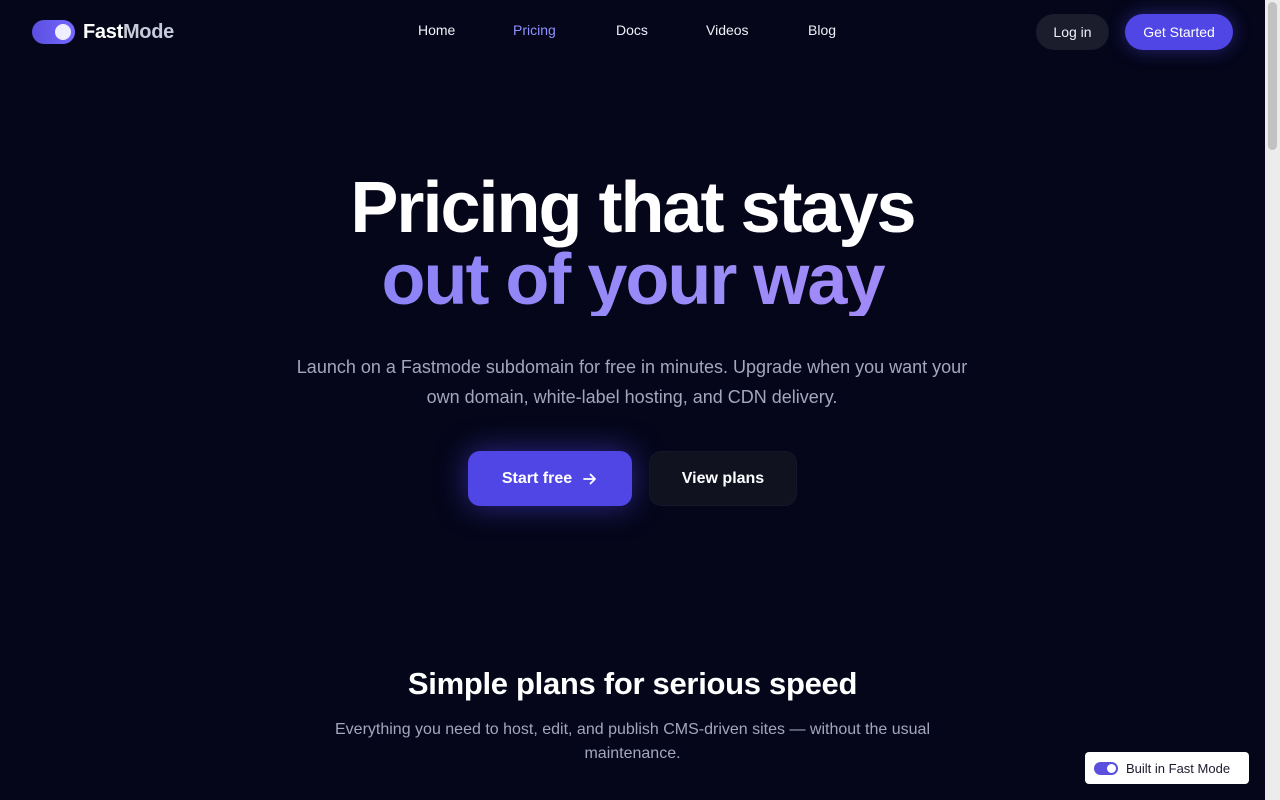 This screenshot has width=1280, height=800. I want to click on nav-item-docs: Docs, so click(632, 30).